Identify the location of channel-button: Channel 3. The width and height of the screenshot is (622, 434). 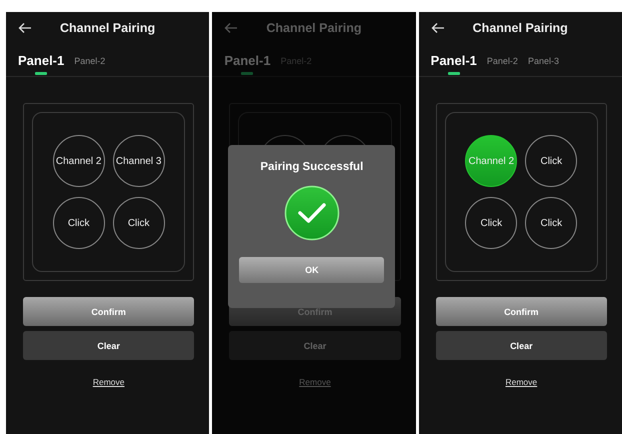
(138, 161).